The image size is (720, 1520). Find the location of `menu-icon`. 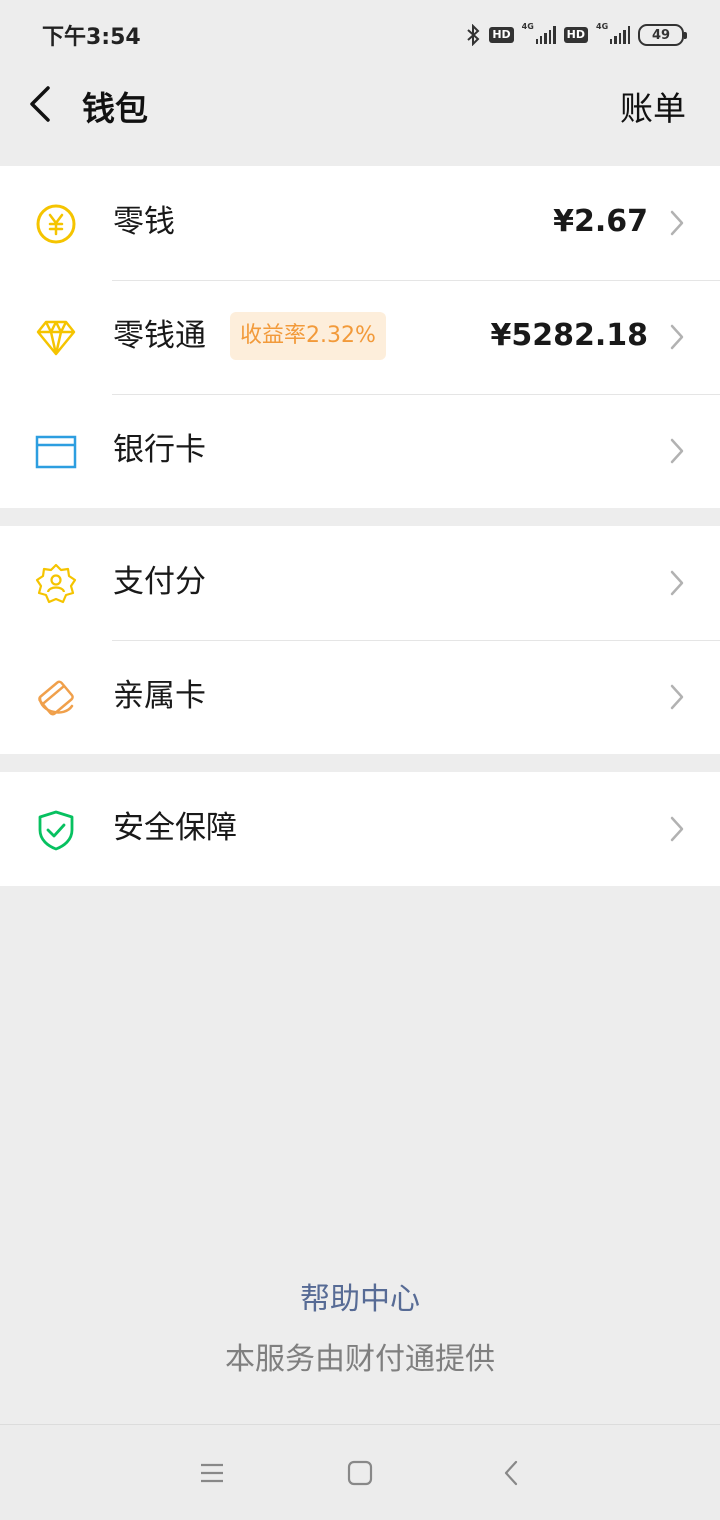

menu-icon is located at coordinates (212, 1473).